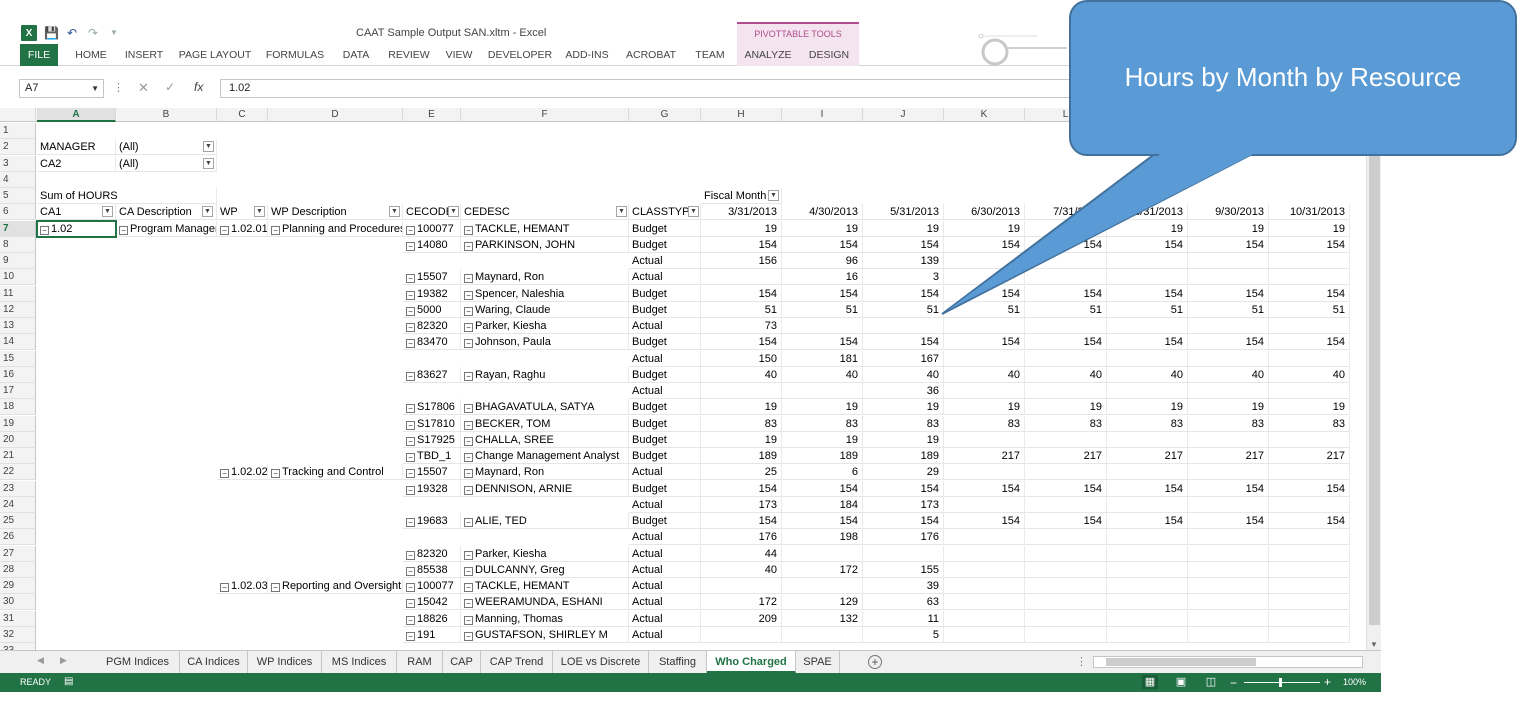  I want to click on row-header: 9, so click(18, 261).